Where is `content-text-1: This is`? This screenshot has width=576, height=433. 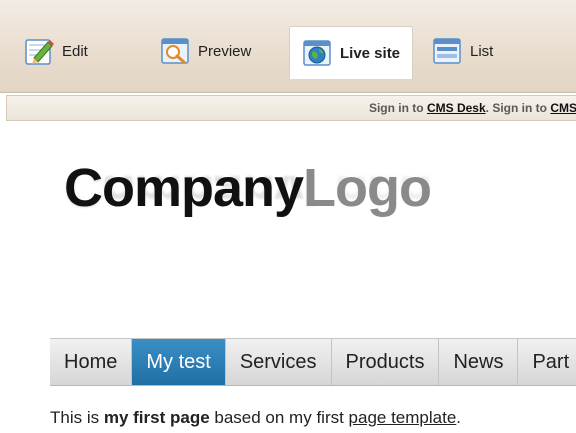 content-text-1: This is is located at coordinates (77, 417).